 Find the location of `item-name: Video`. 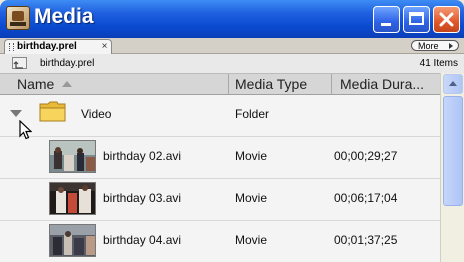

item-name: Video is located at coordinates (96, 114).